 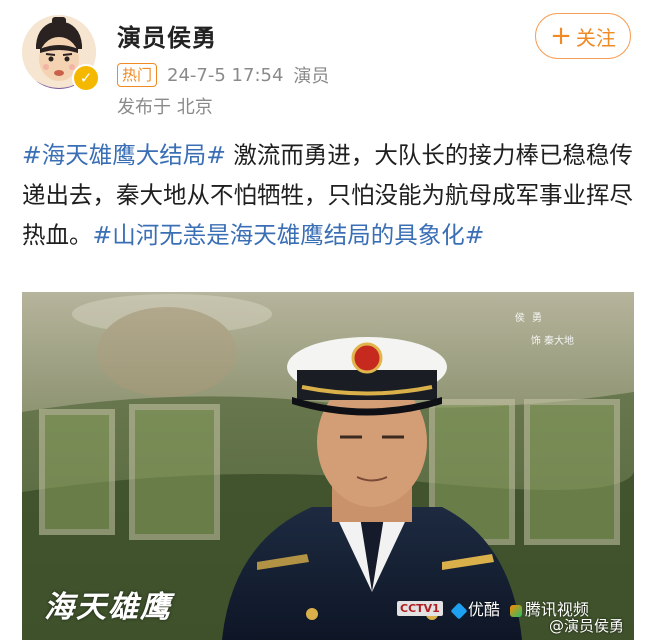 I want to click on author-name: 演员侯勇, so click(x=167, y=35).